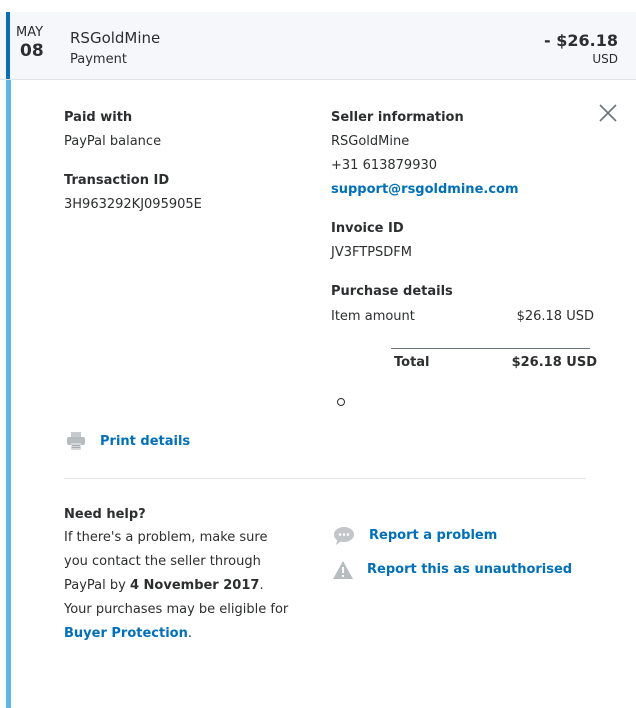 The width and height of the screenshot is (636, 708). Describe the element at coordinates (370, 141) in the screenshot. I see `seller-name: RSGoldMine` at that location.